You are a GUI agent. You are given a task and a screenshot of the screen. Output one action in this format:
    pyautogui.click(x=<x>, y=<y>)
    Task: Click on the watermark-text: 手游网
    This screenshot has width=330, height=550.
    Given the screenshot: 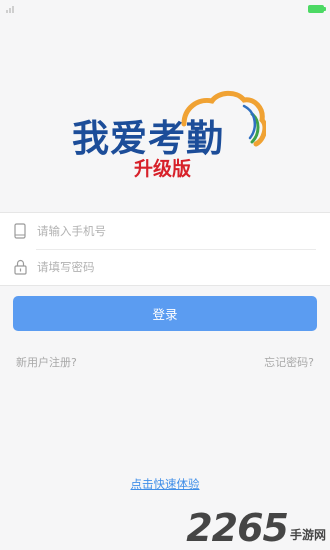 What is the action you would take?
    pyautogui.click(x=307, y=535)
    